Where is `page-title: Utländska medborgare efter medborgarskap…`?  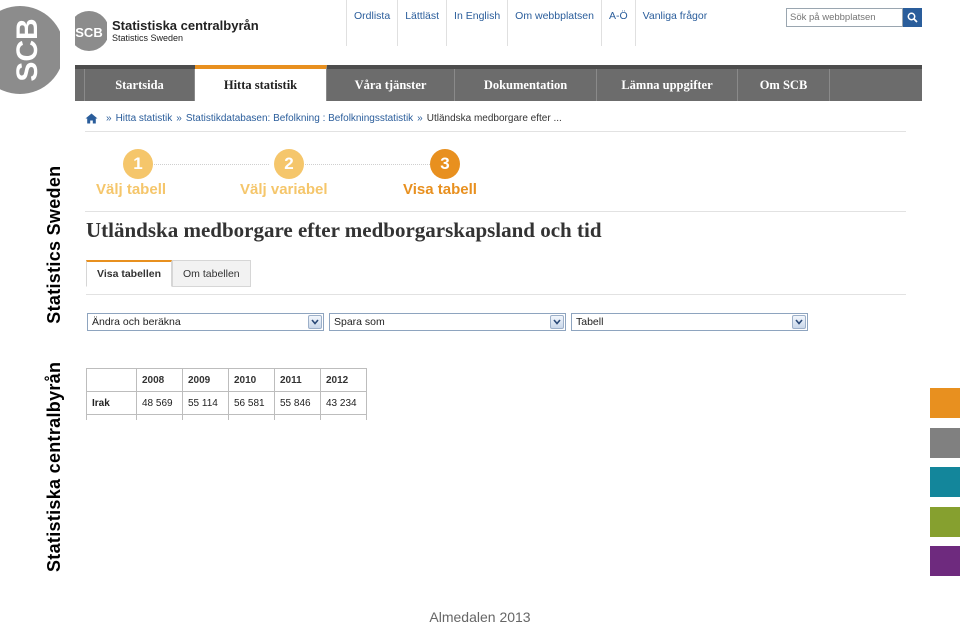 page-title: Utländska medborgare efter medborgarskap… is located at coordinates (344, 230).